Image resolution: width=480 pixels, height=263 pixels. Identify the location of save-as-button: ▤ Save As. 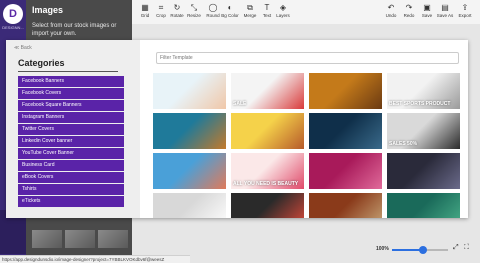
(445, 10).